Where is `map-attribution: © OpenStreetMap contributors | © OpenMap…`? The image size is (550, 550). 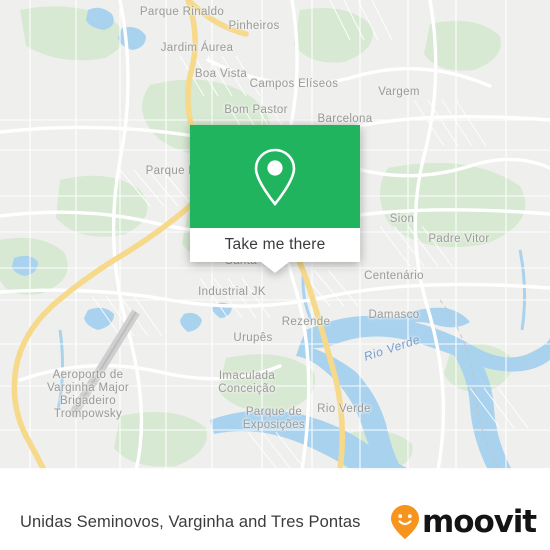
map-attribution: © OpenStreetMap contributors | © OpenMap… is located at coordinates (275, 469).